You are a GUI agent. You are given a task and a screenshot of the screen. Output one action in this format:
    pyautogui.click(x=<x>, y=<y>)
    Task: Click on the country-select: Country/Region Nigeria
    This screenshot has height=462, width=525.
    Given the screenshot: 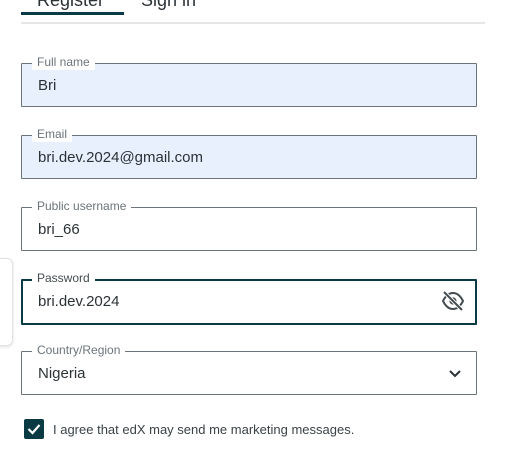 What is the action you would take?
    pyautogui.click(x=249, y=368)
    